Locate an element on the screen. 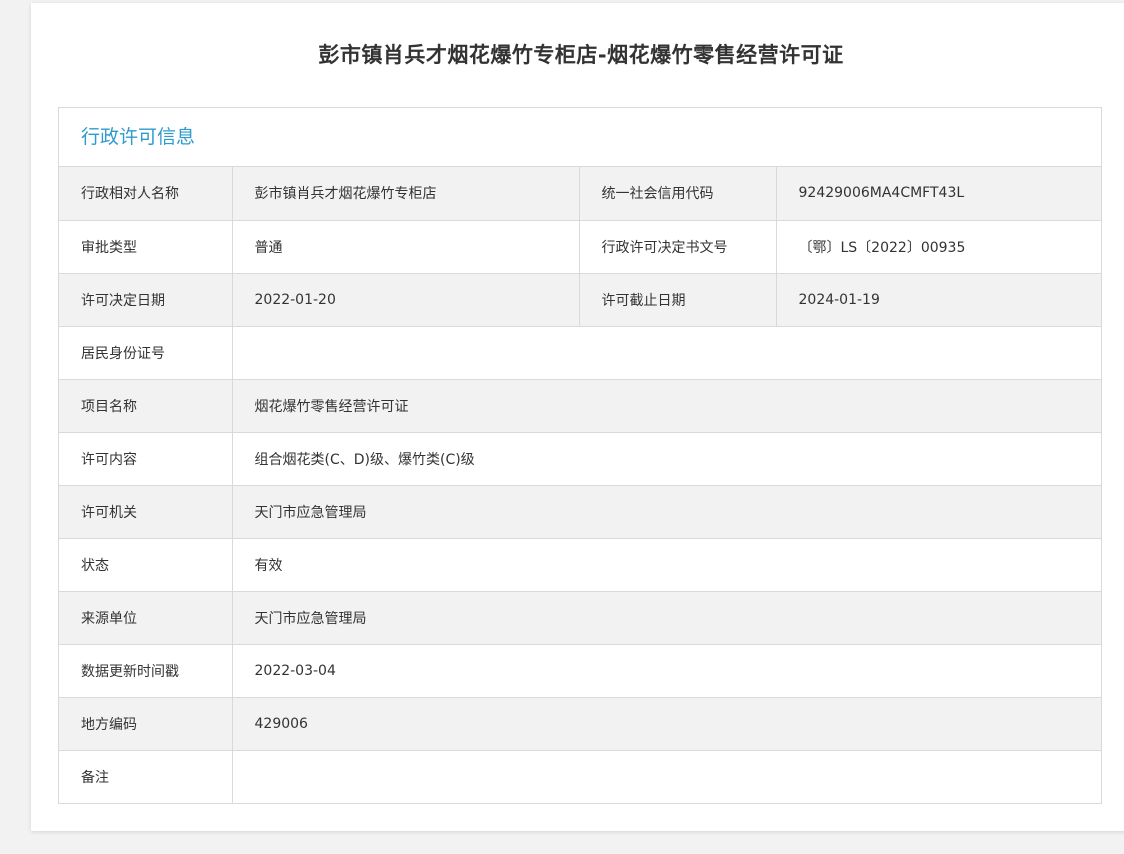  table-row: 许可决定日期 2022-01-20 许可截止日期 2024-01-19 is located at coordinates (580, 299).